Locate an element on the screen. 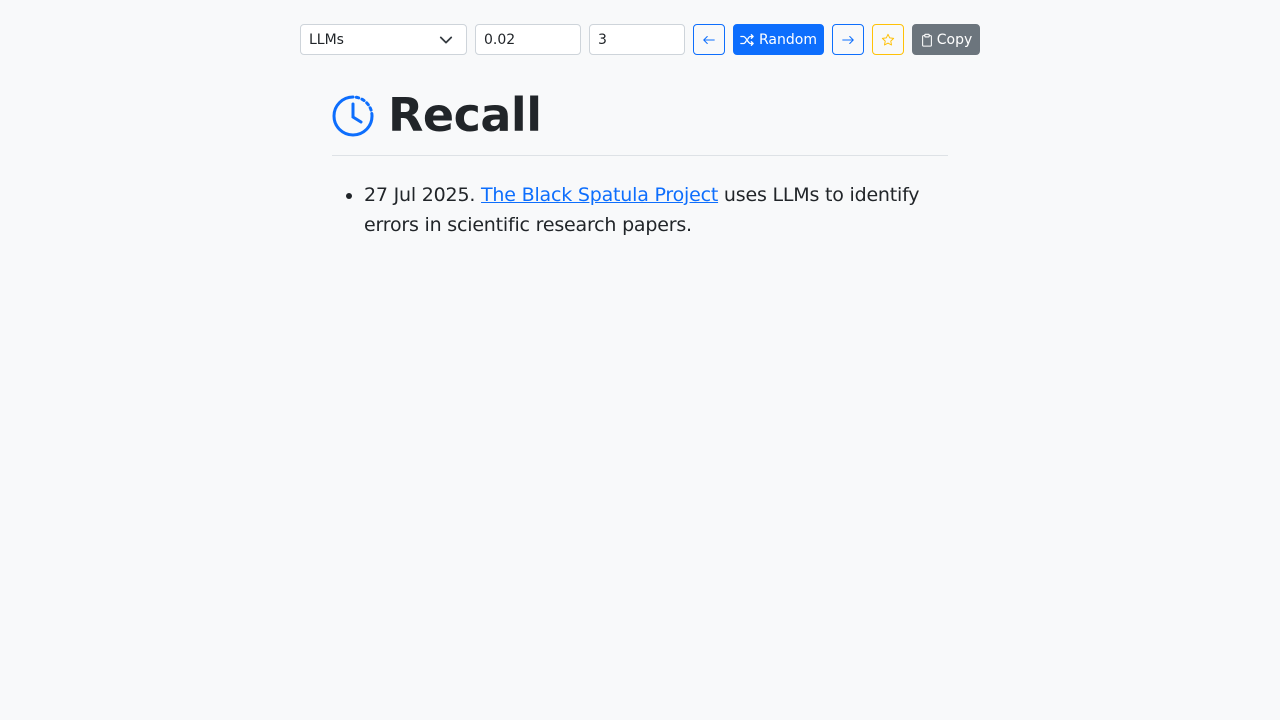  copy-button-label: Copy is located at coordinates (954, 39).